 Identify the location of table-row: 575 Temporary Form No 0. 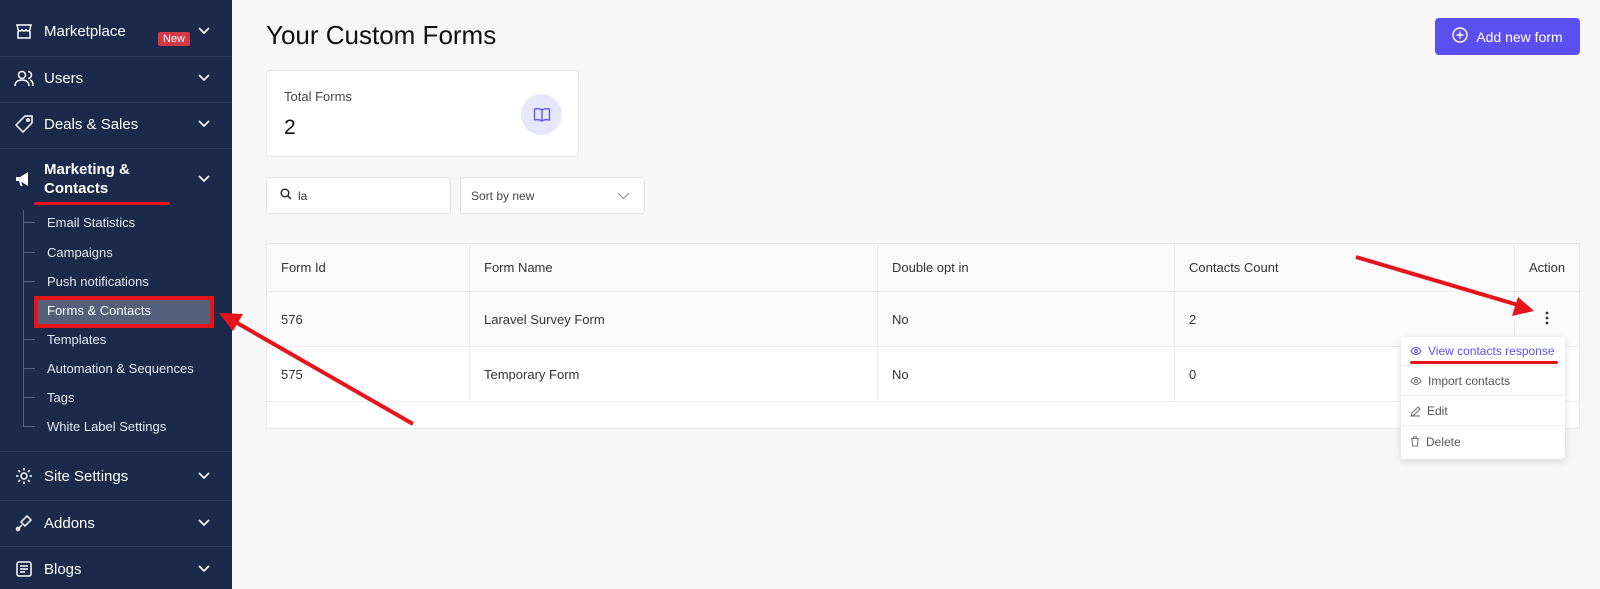
(923, 374).